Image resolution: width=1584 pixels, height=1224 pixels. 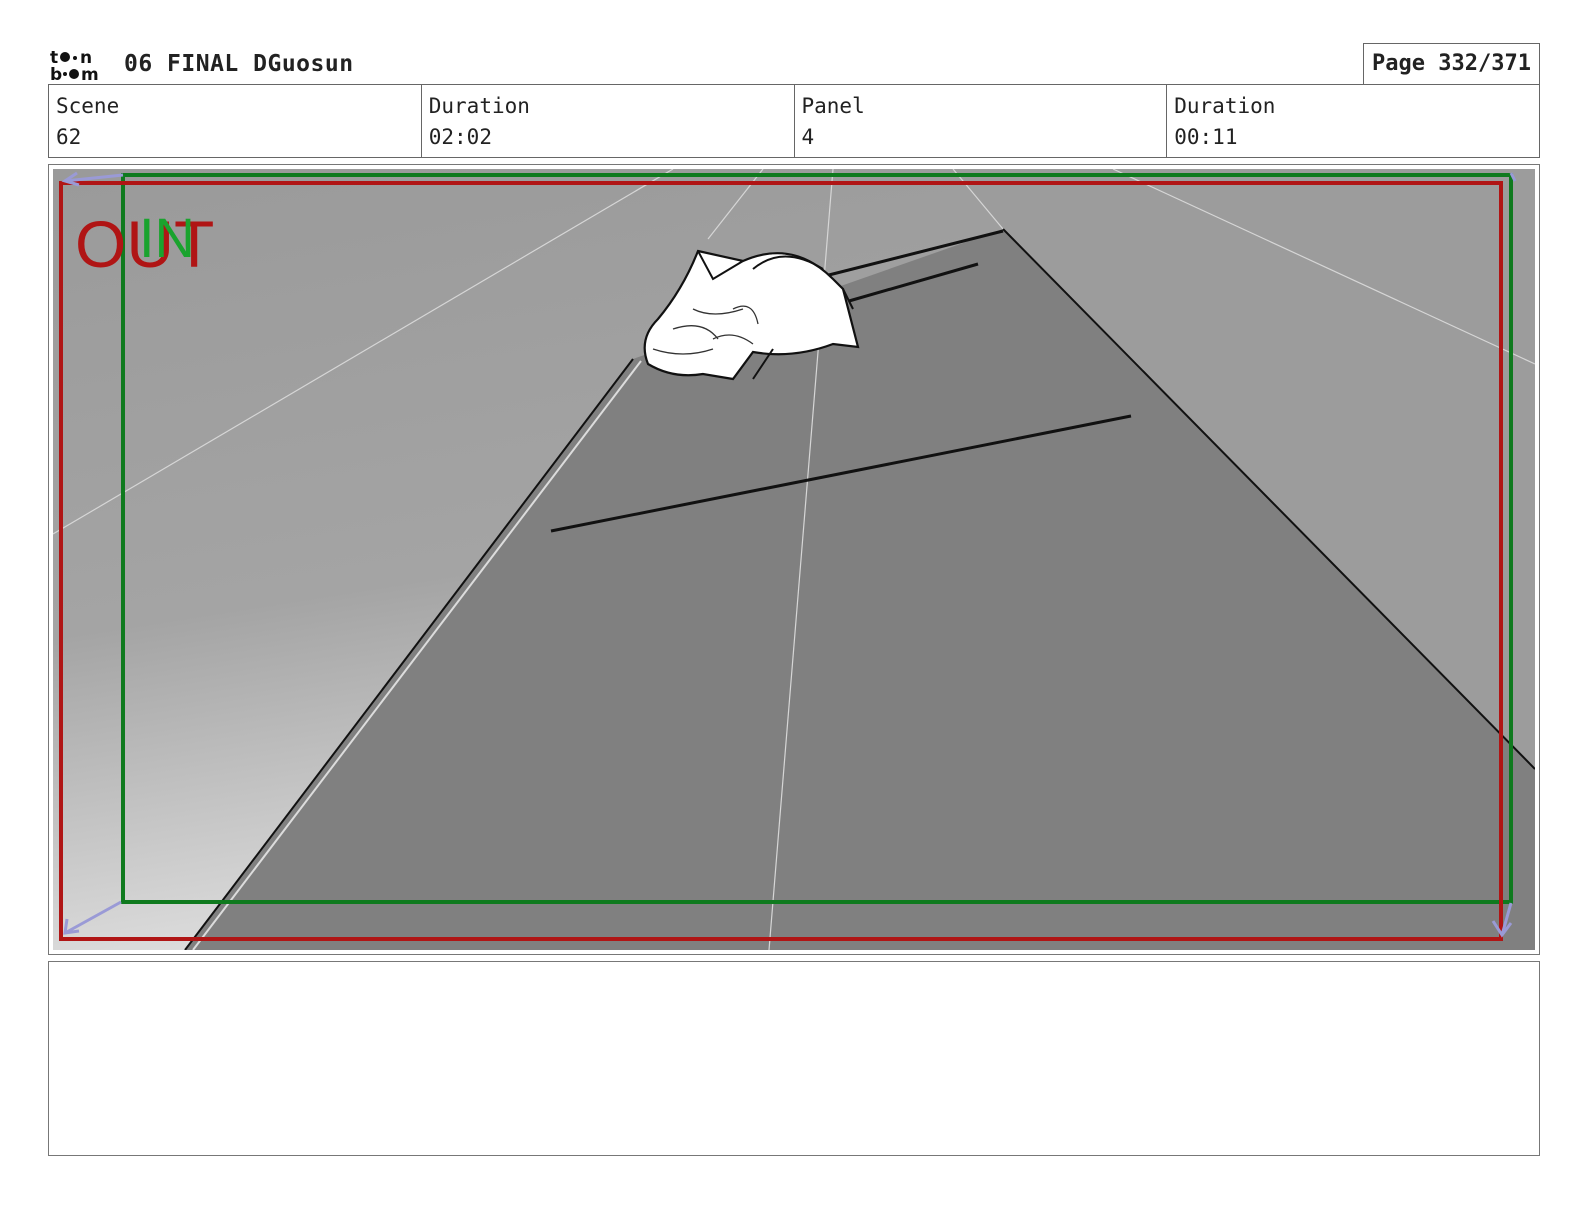 I want to click on toon-boom-logo: t n b m, so click(x=74, y=65).